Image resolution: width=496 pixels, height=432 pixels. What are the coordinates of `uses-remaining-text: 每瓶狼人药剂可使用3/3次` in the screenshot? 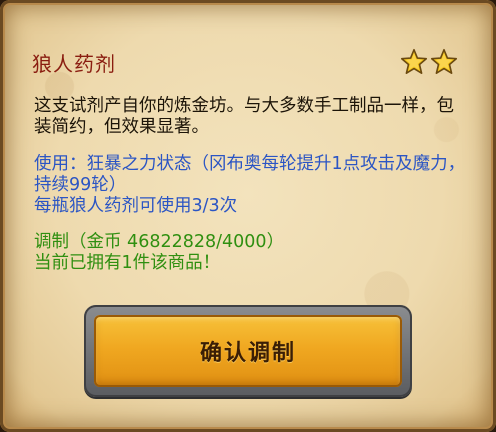 It's located at (136, 206).